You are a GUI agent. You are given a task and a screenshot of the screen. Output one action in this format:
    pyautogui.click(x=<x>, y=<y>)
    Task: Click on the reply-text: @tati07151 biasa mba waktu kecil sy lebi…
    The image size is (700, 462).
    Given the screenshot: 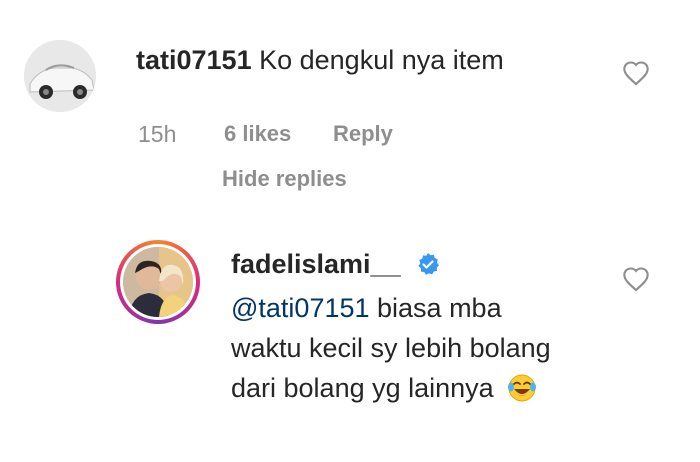 What is the action you would take?
    pyautogui.click(x=391, y=348)
    